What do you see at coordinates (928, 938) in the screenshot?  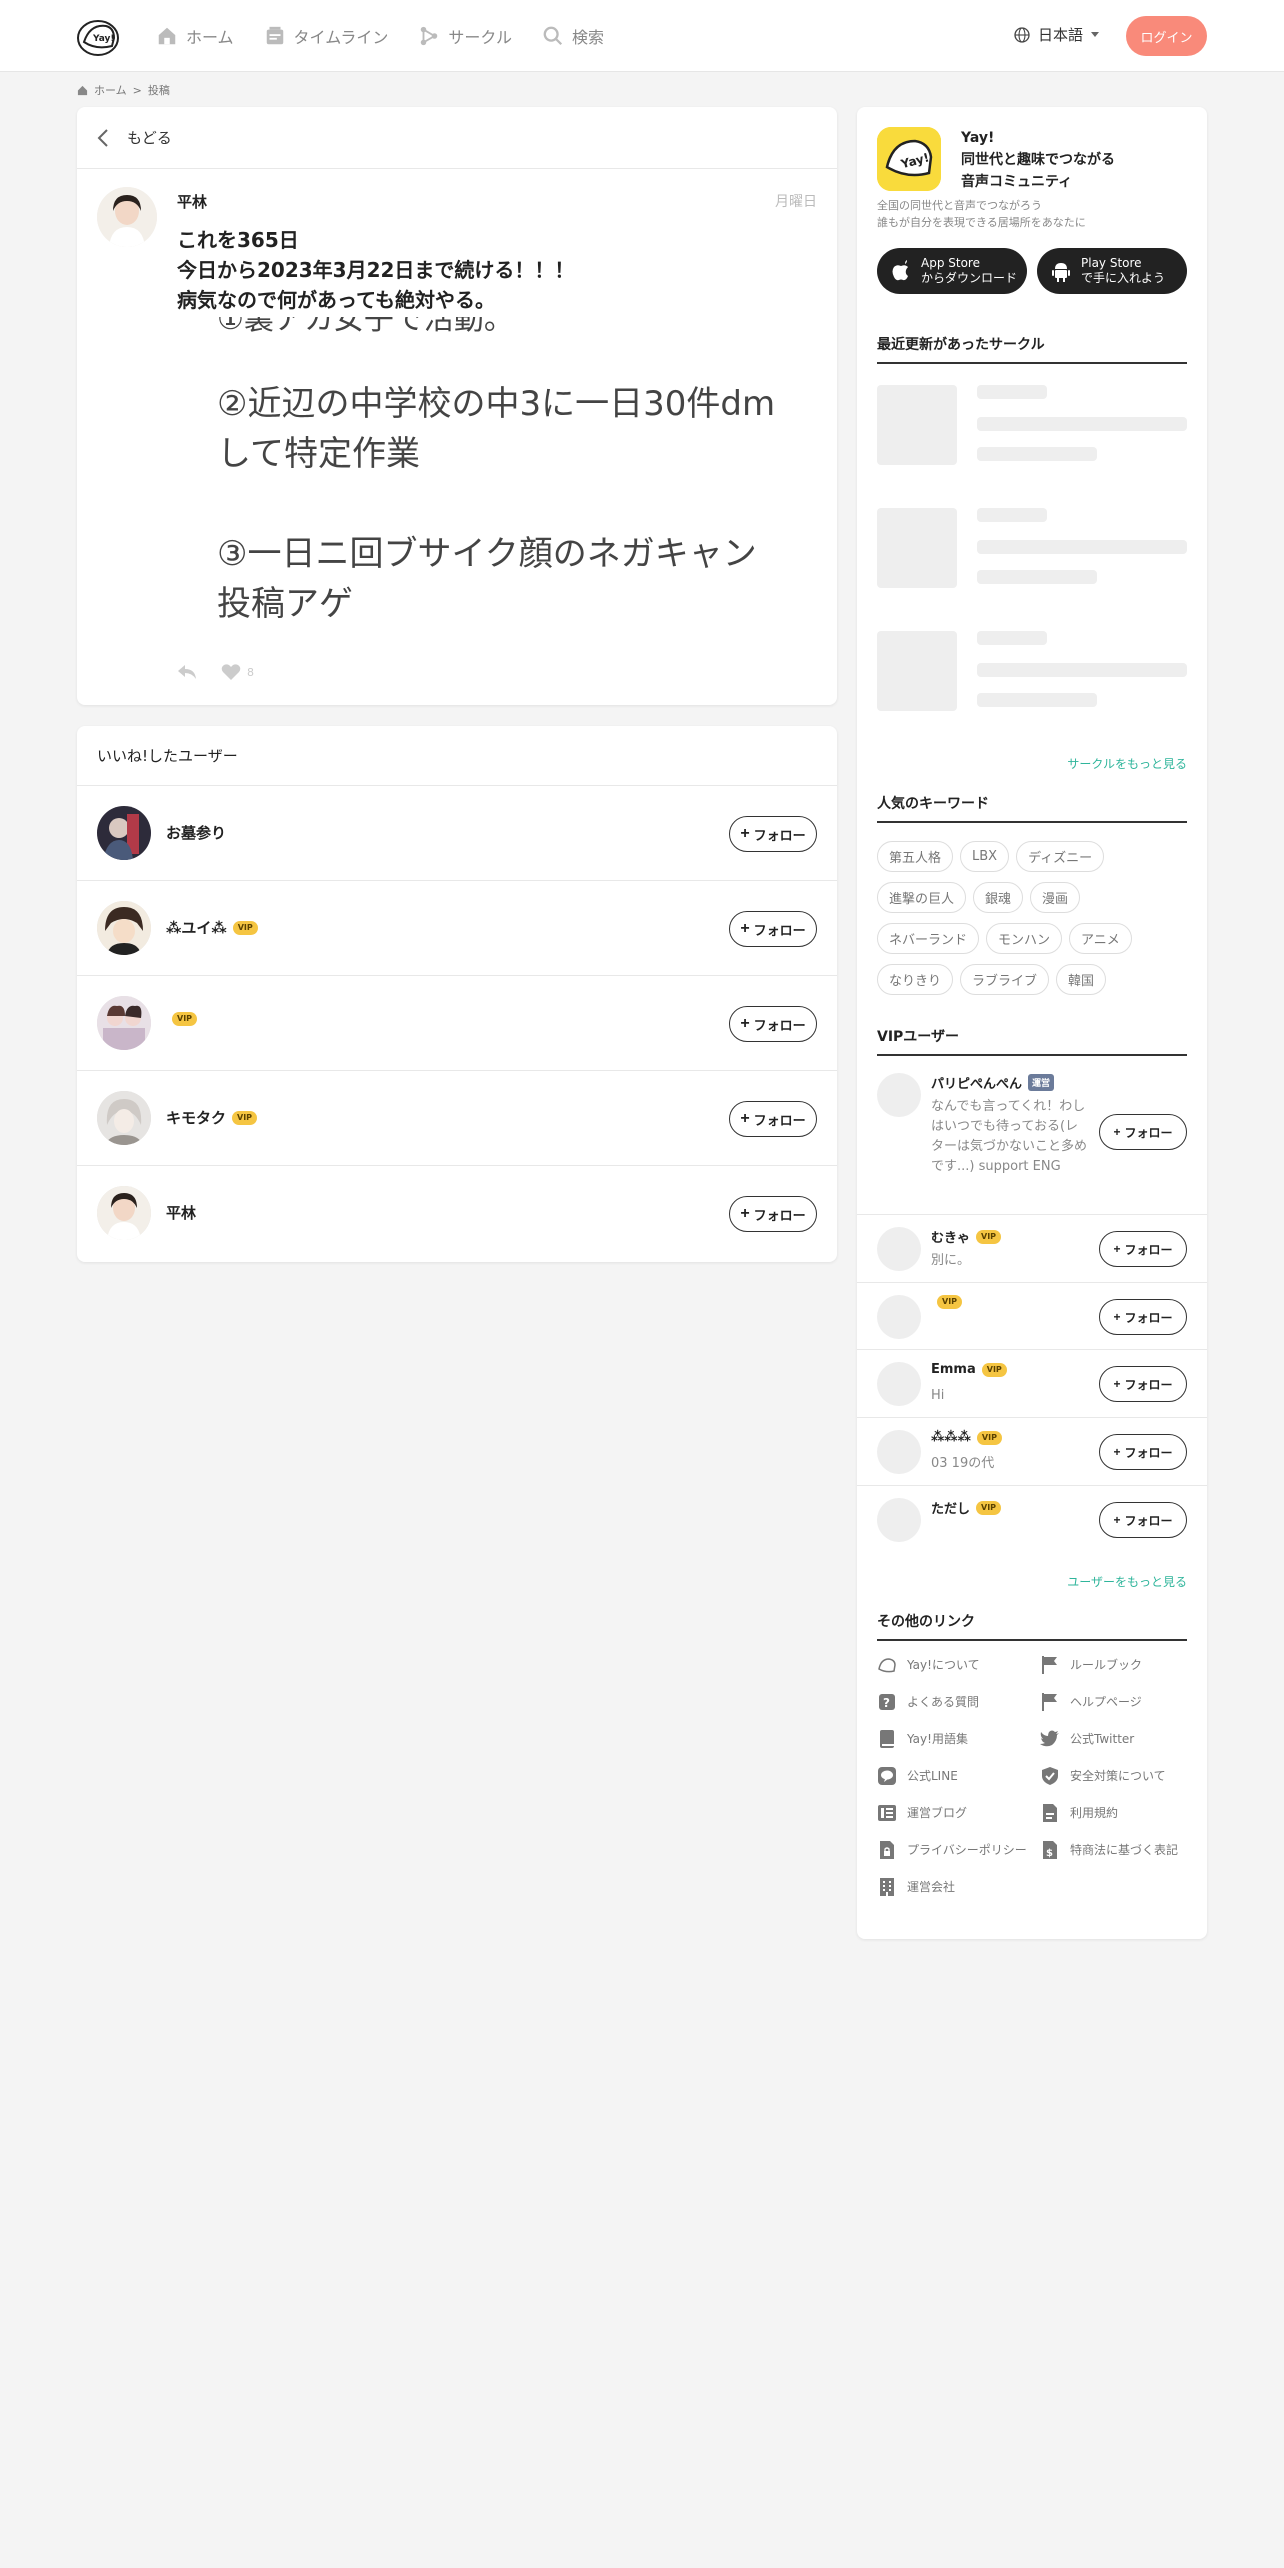 I see `keyword-tag: ネバーランド` at bounding box center [928, 938].